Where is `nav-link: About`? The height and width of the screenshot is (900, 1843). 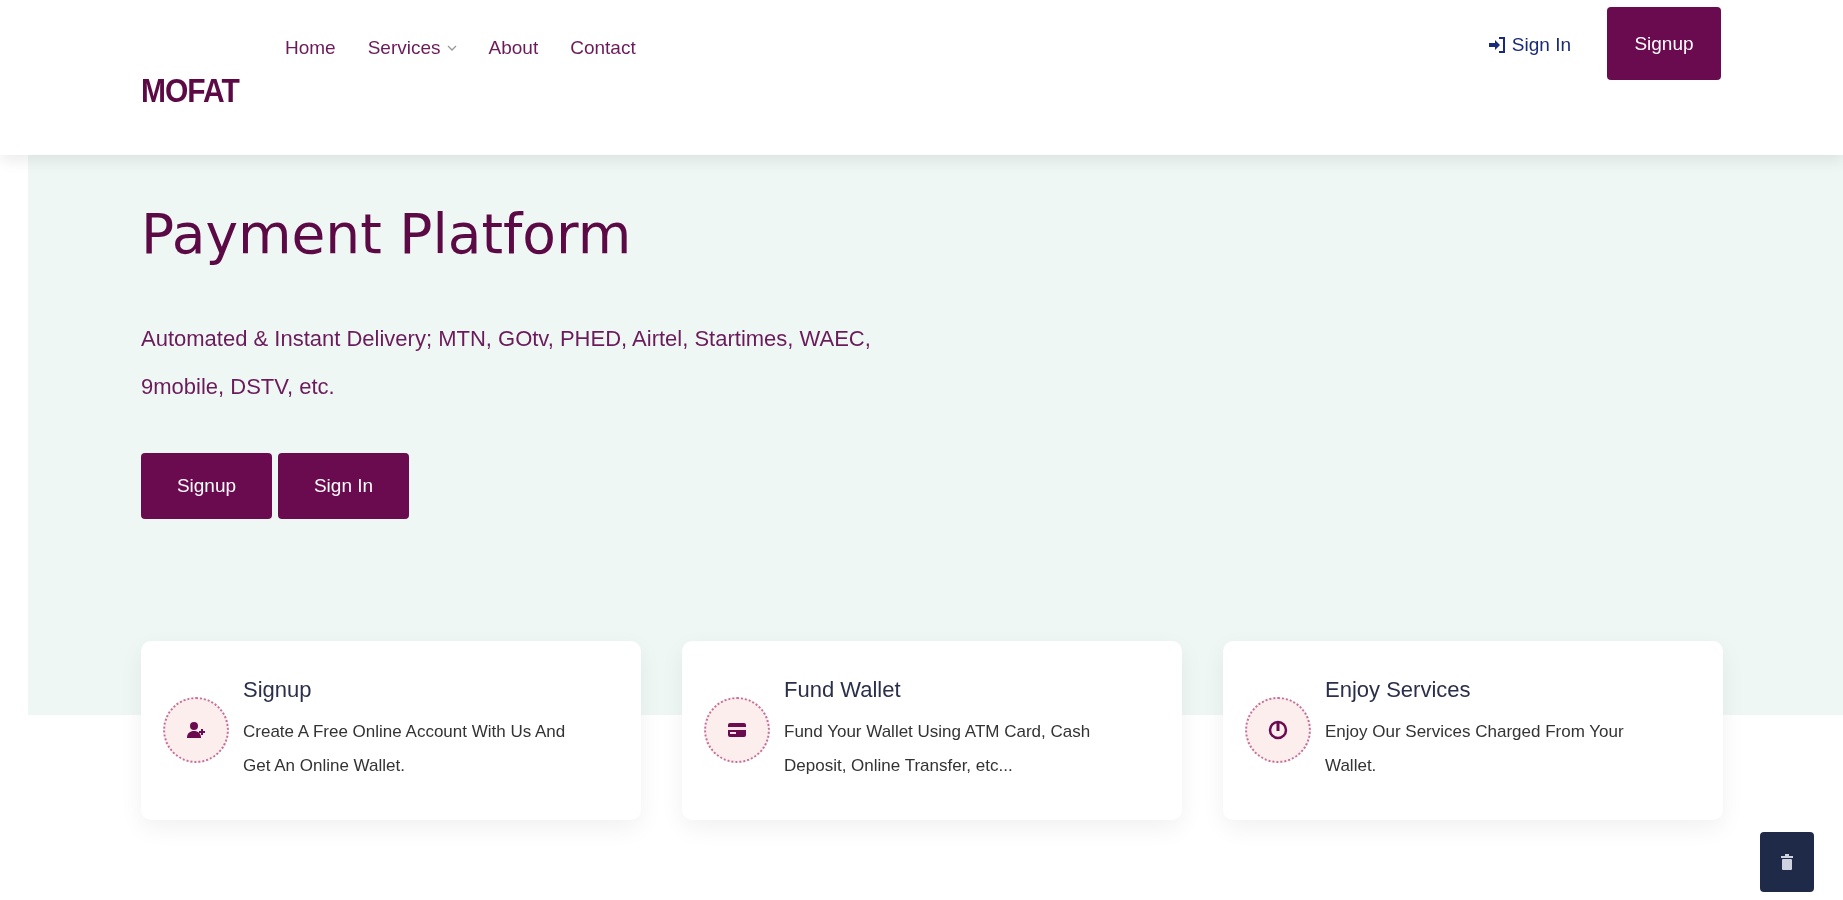
nav-link: About is located at coordinates (513, 48).